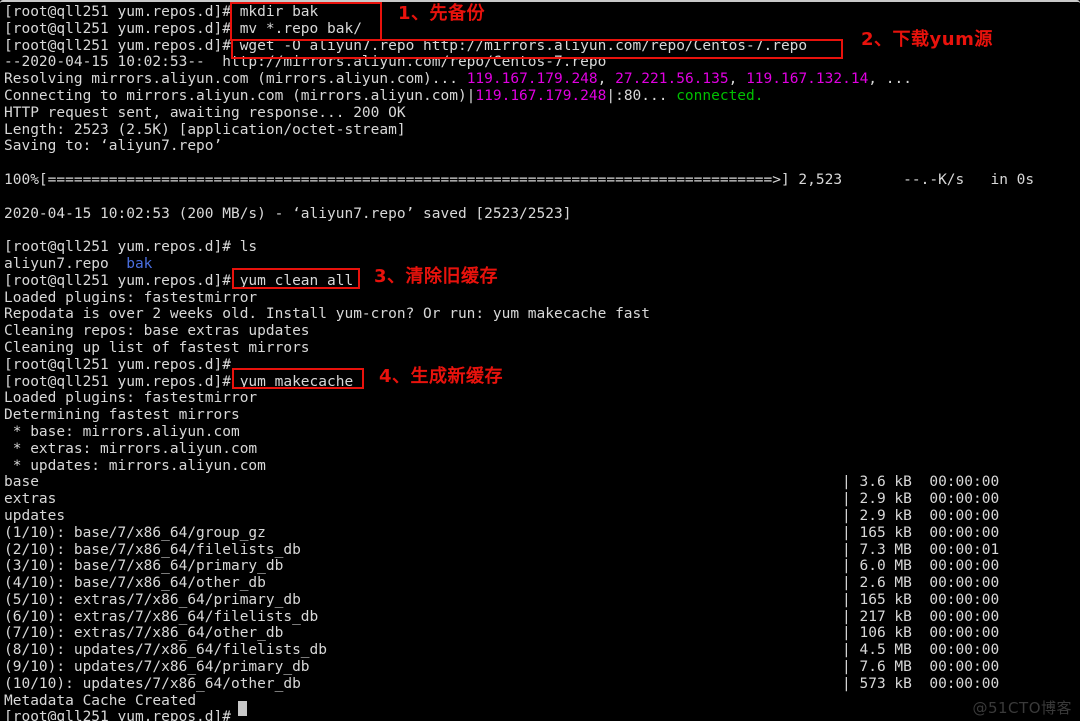 This screenshot has width=1080, height=721. I want to click on terminal-line: Cleaning repos: base extras updates, so click(540, 331).